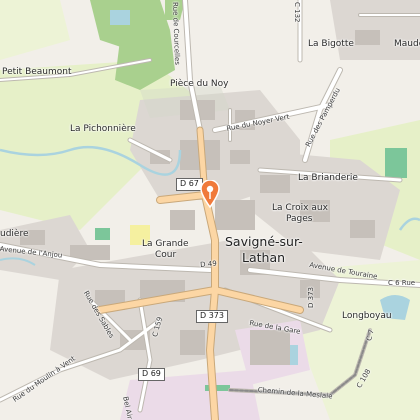 The height and width of the screenshot is (420, 420). Describe the element at coordinates (166, 255) in the screenshot. I see `place-label-cour: Cour` at that location.